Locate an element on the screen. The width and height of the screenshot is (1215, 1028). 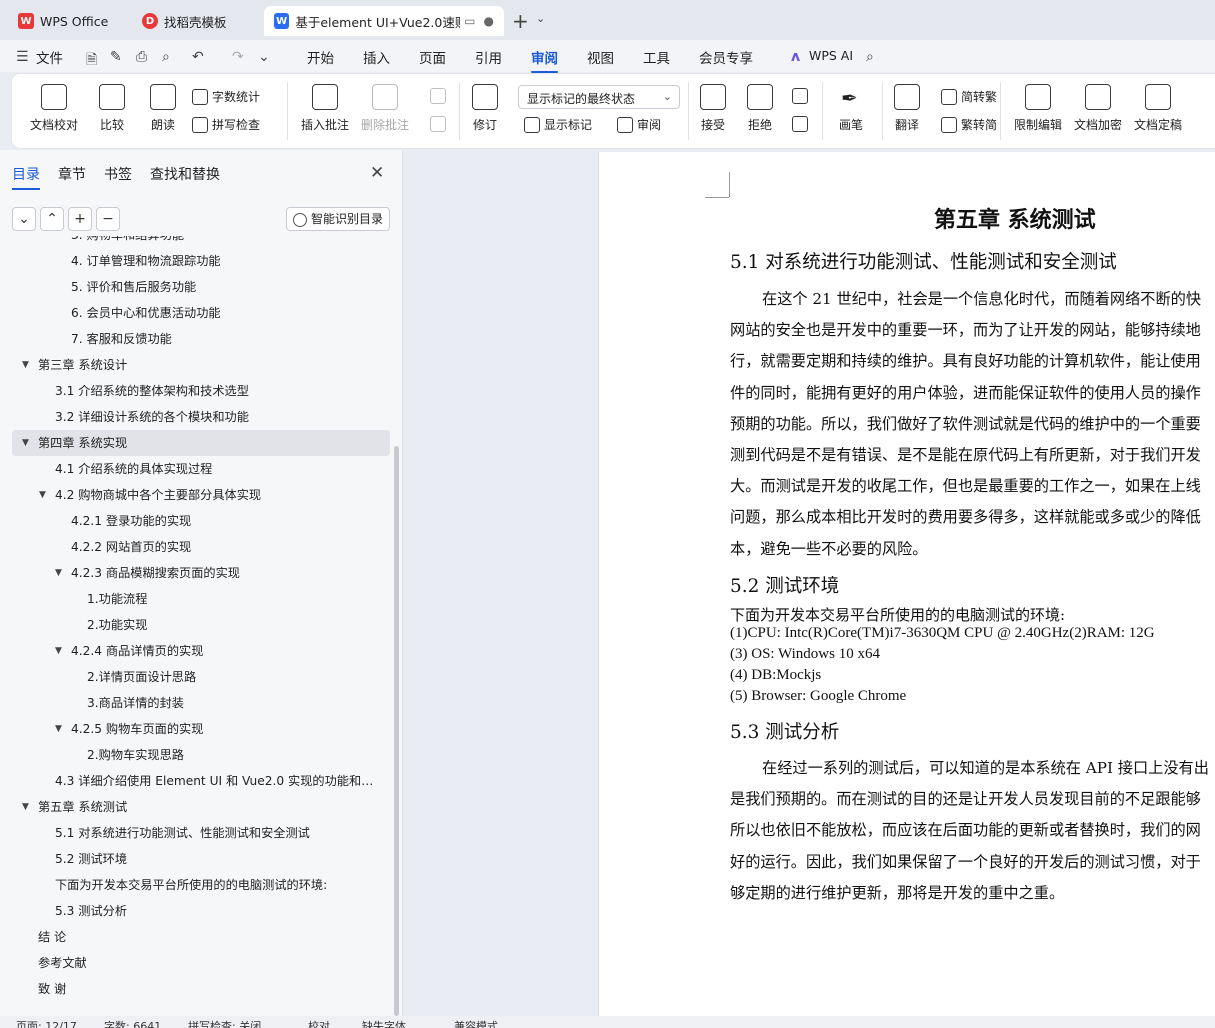
delete-comment-button: 删除批注 is located at coordinates (385, 108).